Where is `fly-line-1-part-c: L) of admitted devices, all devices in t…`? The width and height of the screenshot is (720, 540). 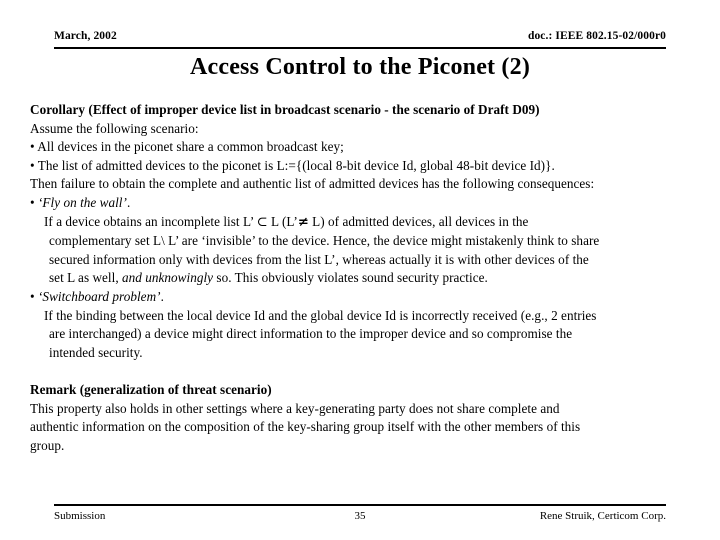
fly-line-1-part-c: L) of admitted devices, all devices in t… is located at coordinates (418, 221).